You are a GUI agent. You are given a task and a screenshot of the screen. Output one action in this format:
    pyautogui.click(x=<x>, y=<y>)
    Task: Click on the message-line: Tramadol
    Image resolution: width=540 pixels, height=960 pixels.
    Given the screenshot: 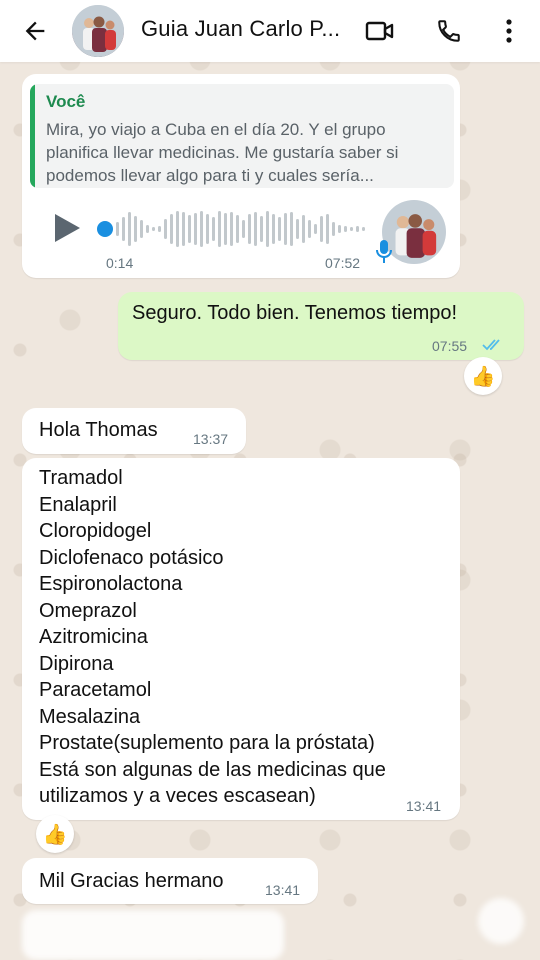 What is the action you would take?
    pyautogui.click(x=81, y=478)
    